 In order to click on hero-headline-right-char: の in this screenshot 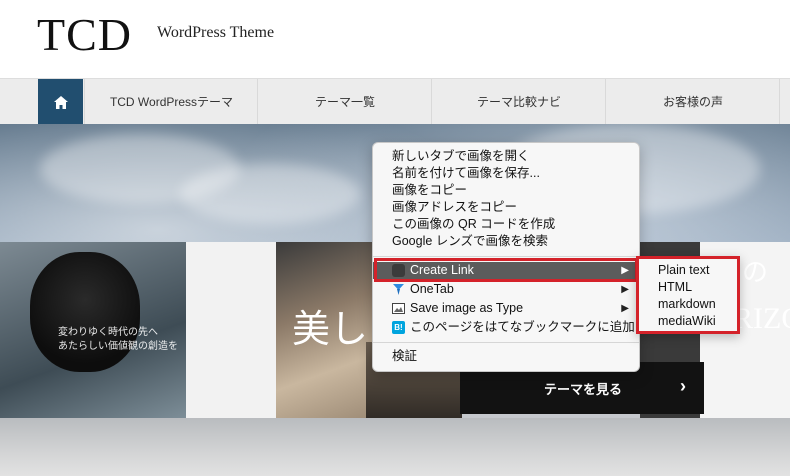, I will do `click(755, 272)`.